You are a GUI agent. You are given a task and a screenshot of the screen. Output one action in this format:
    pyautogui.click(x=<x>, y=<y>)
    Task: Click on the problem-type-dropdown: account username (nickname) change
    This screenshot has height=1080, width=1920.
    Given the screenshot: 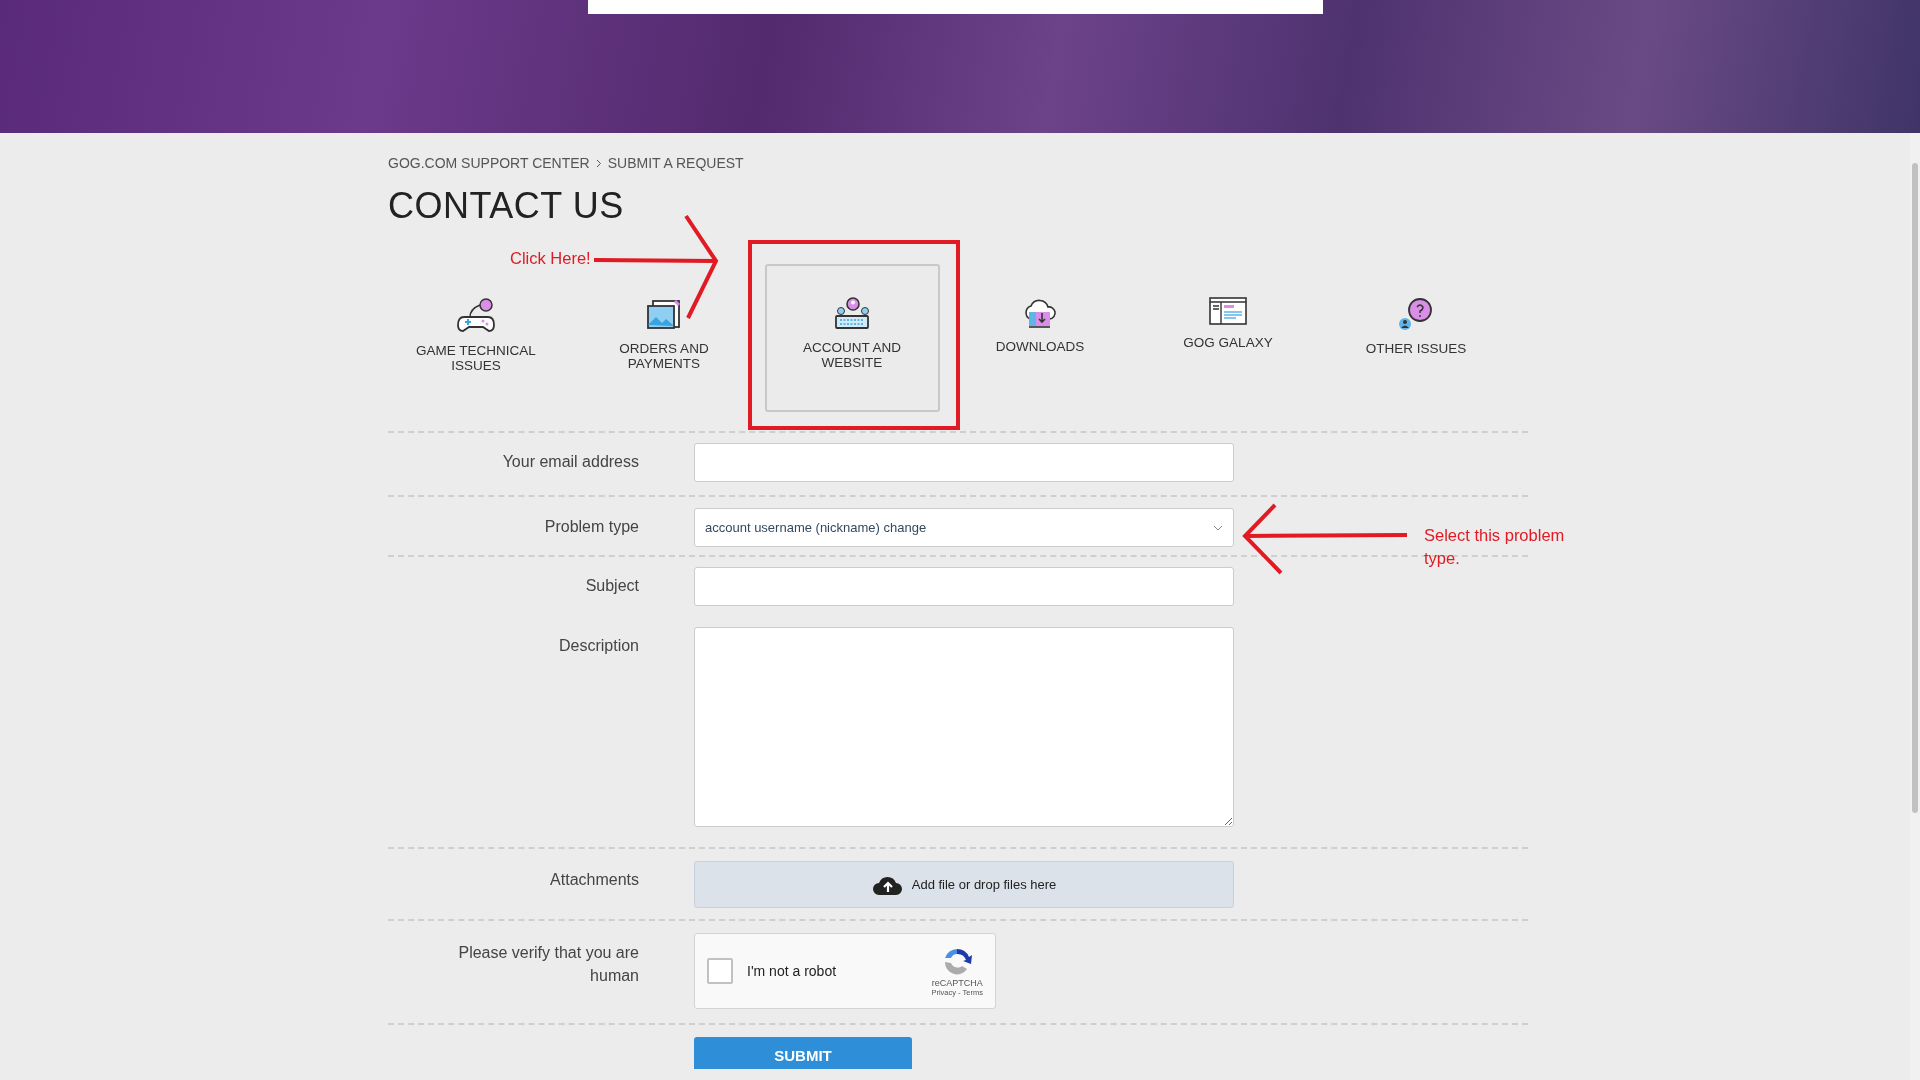 What is the action you would take?
    pyautogui.click(x=964, y=527)
    